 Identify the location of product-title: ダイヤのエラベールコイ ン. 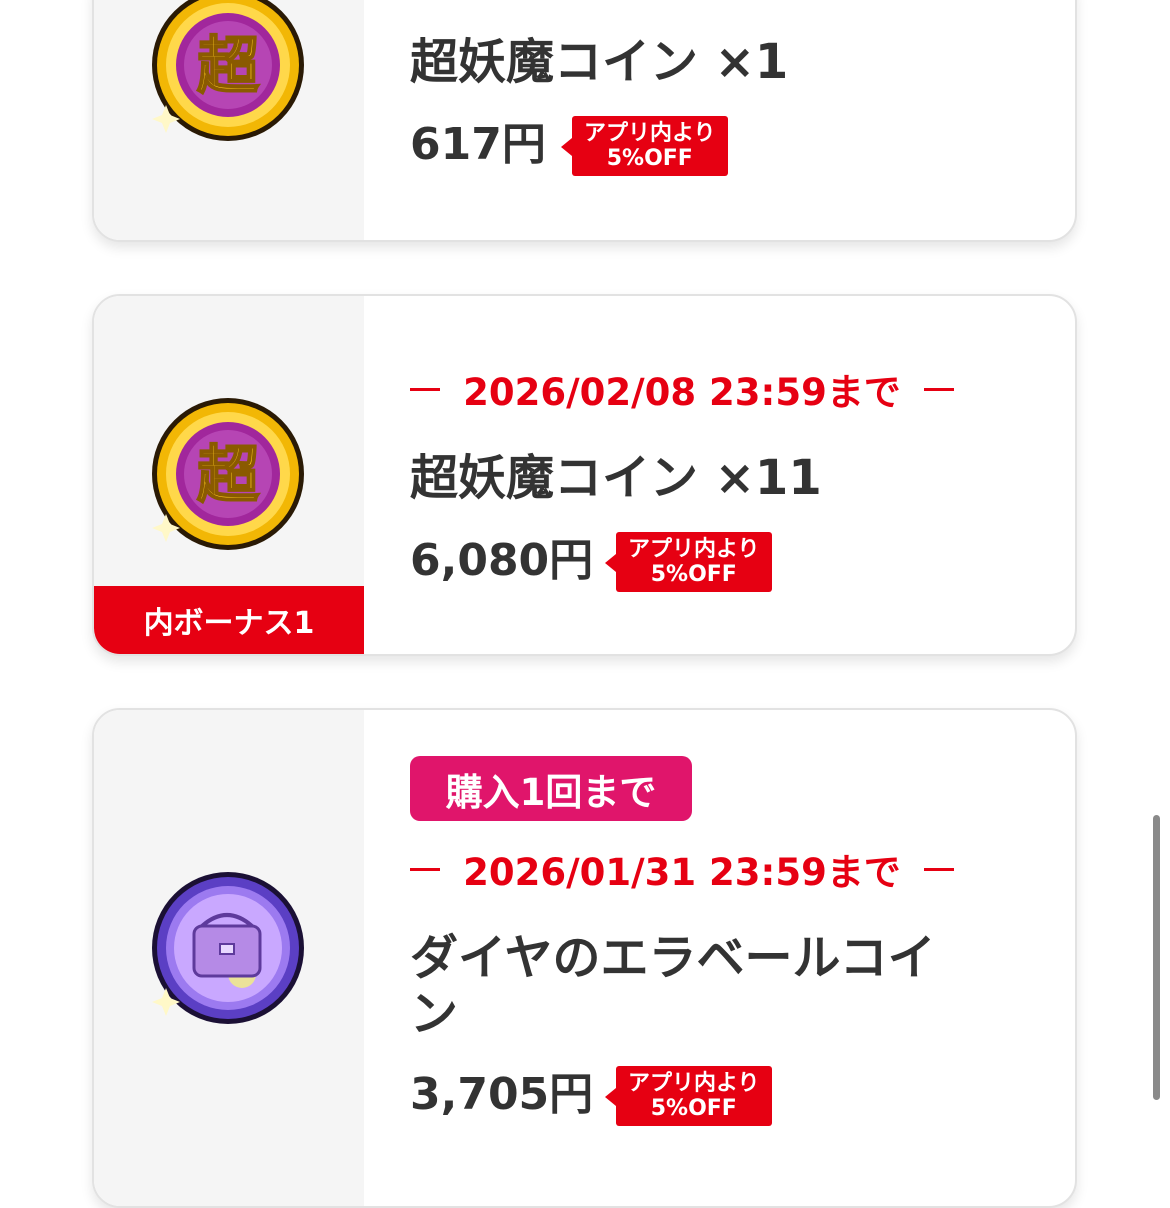
(673, 986).